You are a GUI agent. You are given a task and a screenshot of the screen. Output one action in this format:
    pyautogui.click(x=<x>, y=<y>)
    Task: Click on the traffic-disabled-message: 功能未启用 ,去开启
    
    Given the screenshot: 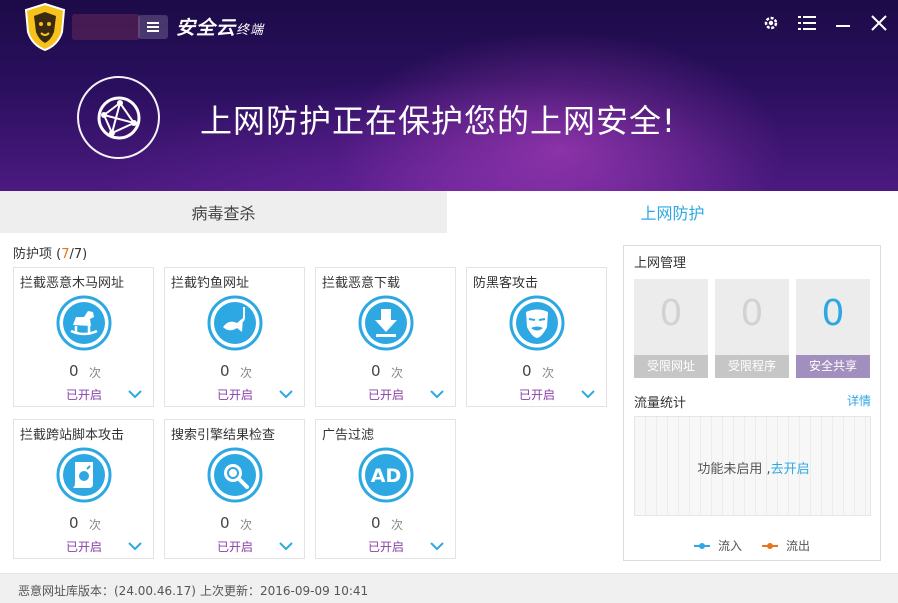 What is the action you would take?
    pyautogui.click(x=753, y=469)
    